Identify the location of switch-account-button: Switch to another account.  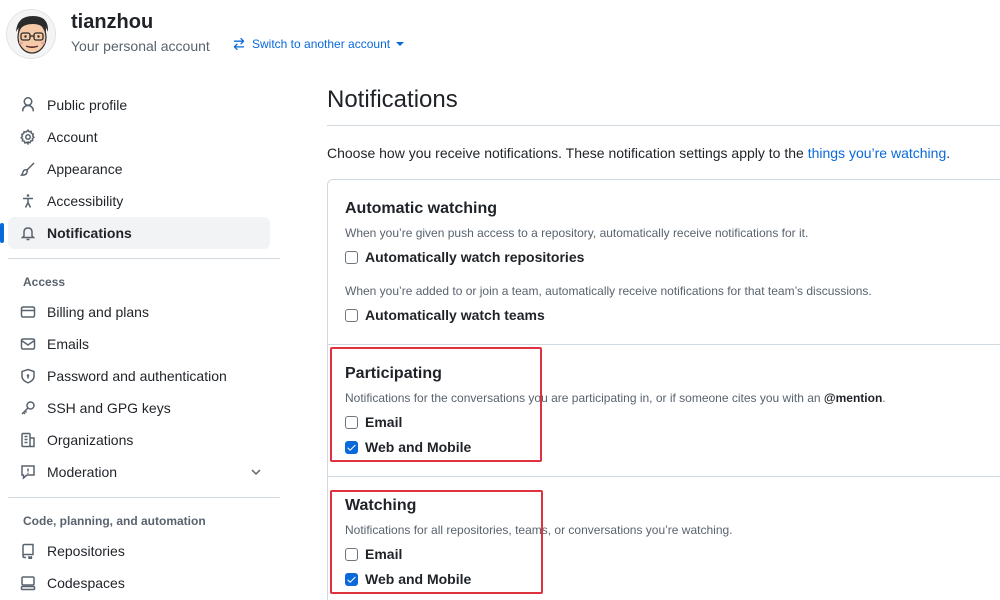
(318, 44).